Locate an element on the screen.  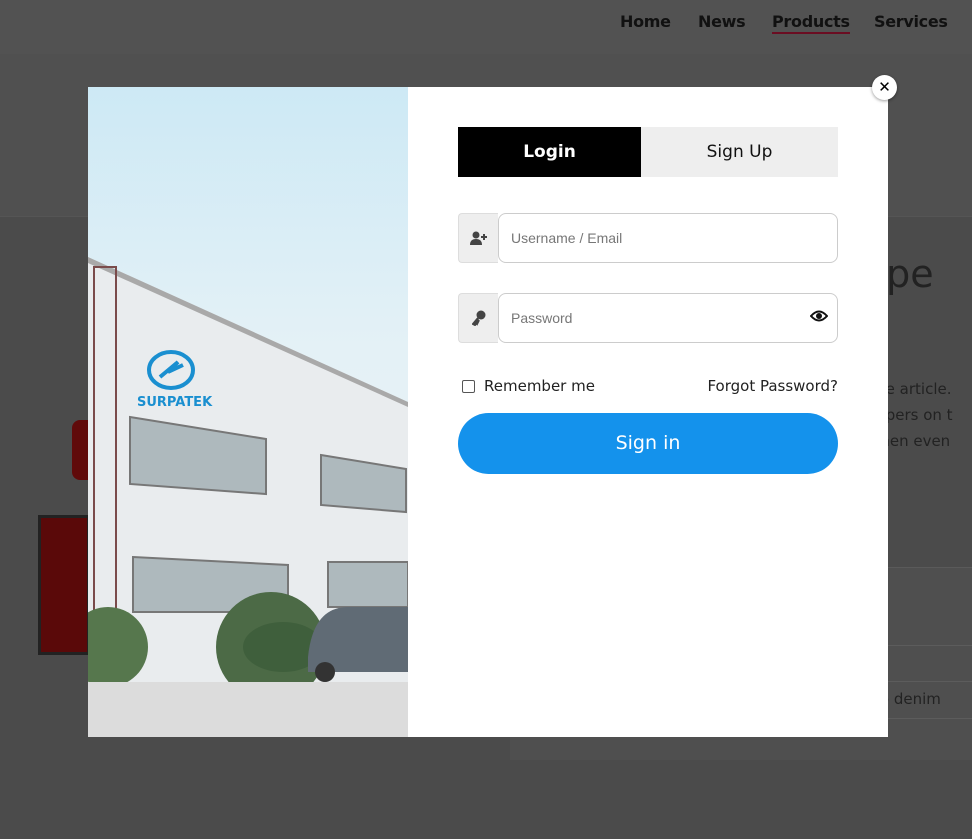
tab-login: Login is located at coordinates (549, 152).